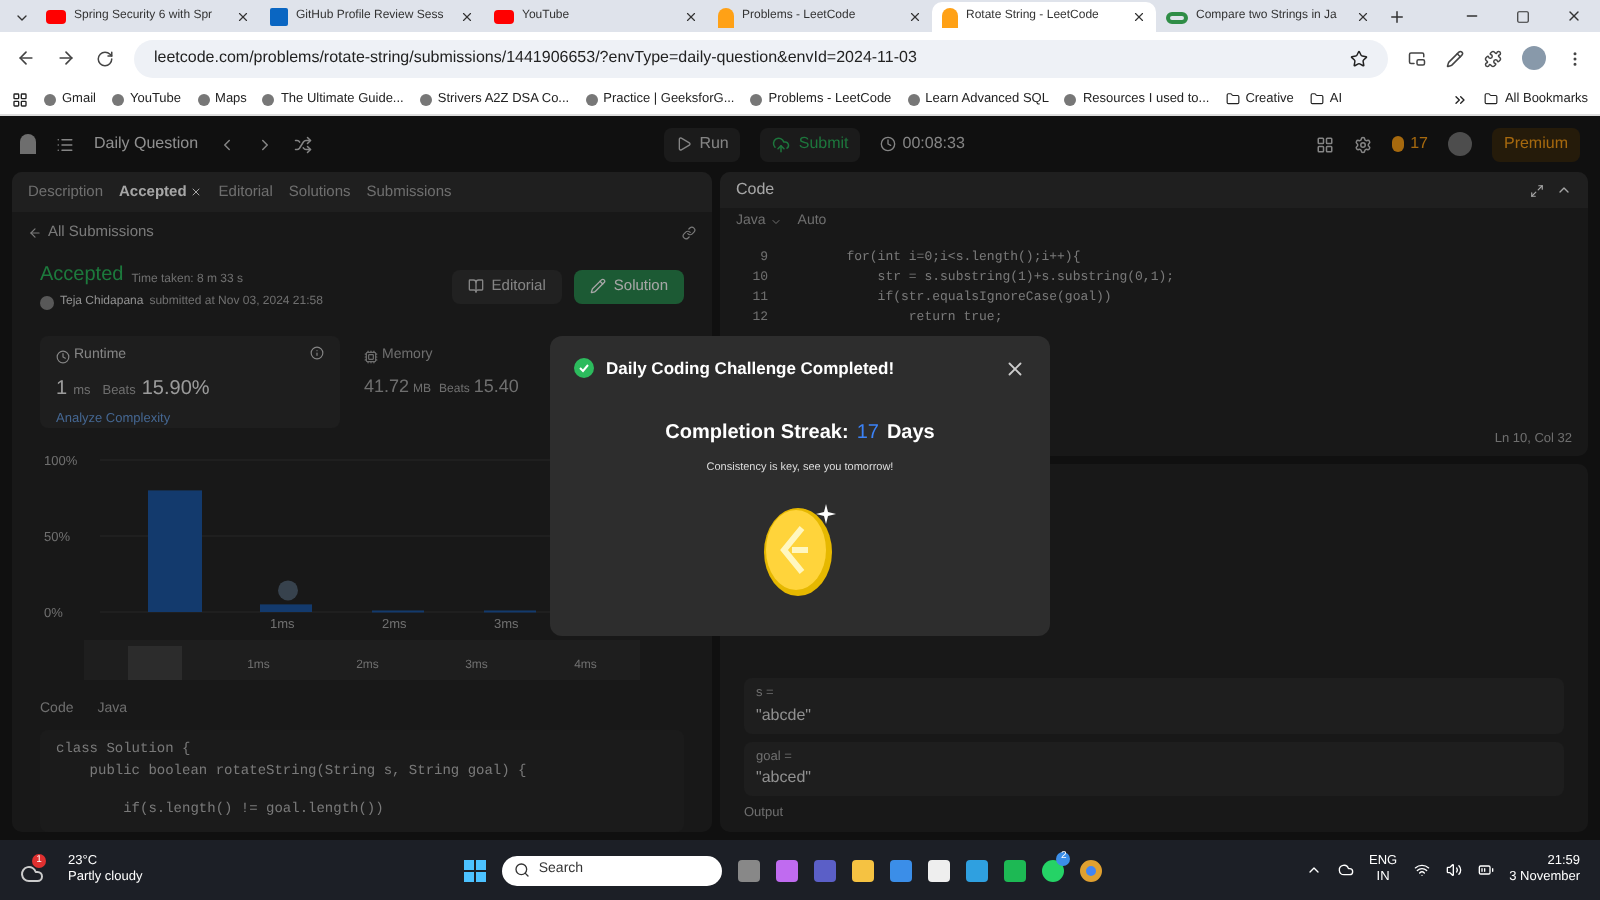 This screenshot has height=900, width=1600. Describe the element at coordinates (867, 433) in the screenshot. I see `streak-count: 17` at that location.